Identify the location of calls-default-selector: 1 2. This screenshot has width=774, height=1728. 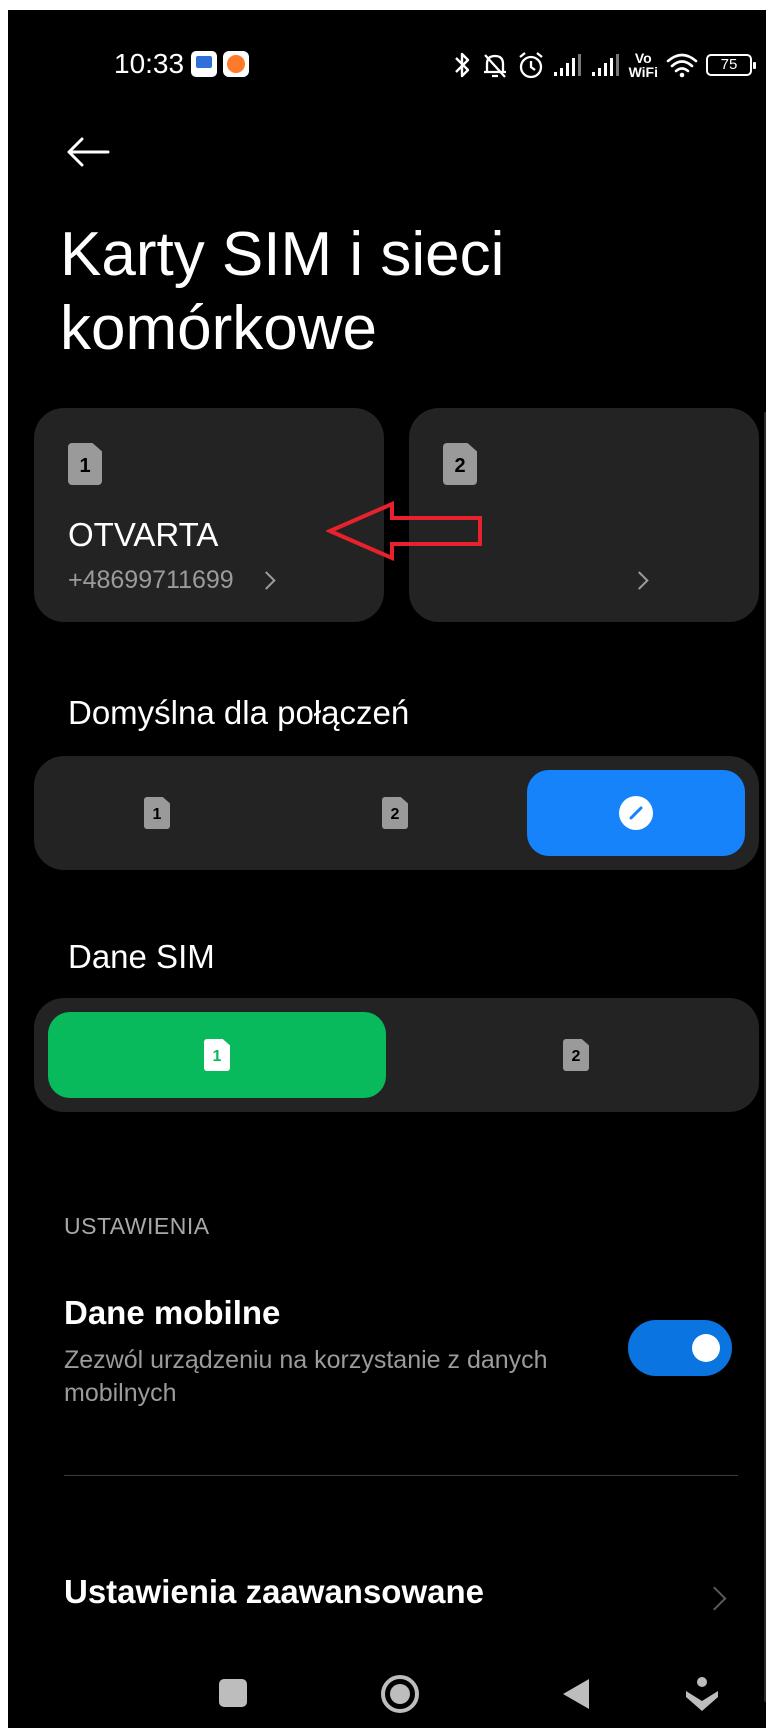
(396, 813).